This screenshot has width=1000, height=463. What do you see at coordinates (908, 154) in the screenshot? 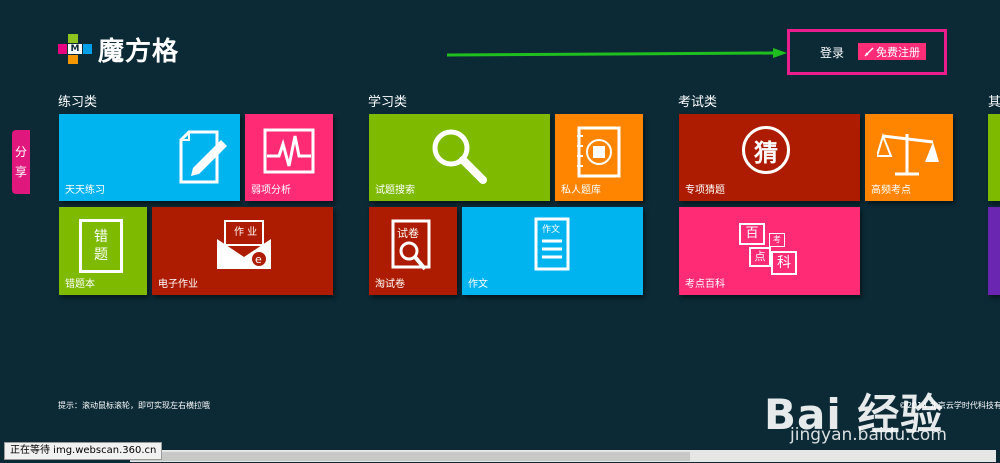
I see `scale-icon` at bounding box center [908, 154].